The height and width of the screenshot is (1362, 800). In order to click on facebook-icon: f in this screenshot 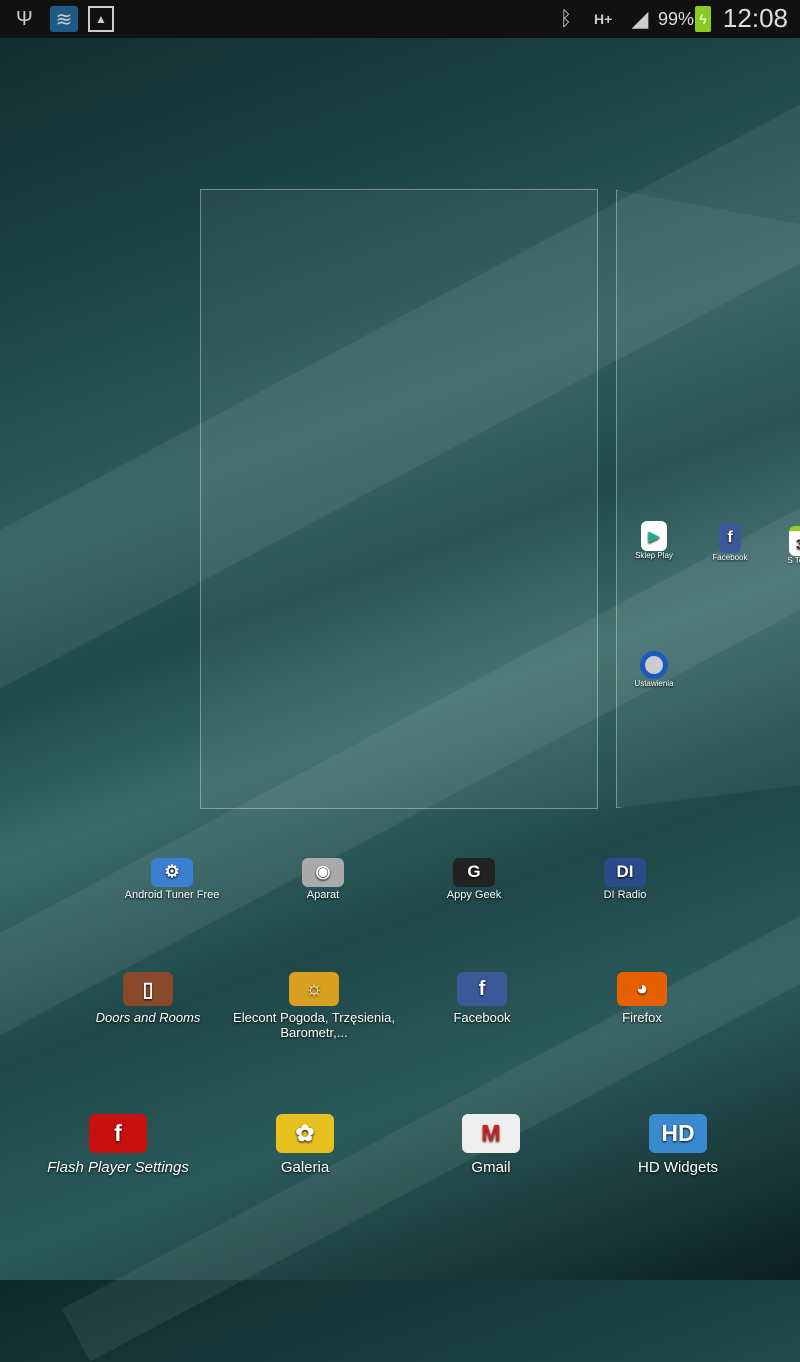, I will do `click(730, 538)`.